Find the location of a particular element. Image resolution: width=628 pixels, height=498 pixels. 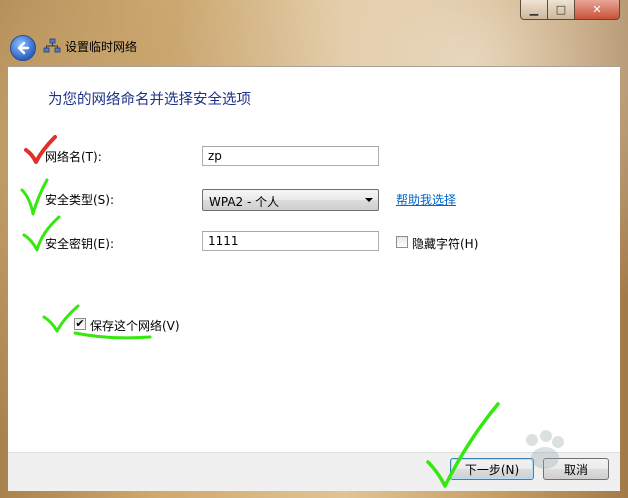

security-key-label: 安全密钥(E): is located at coordinates (79, 244).